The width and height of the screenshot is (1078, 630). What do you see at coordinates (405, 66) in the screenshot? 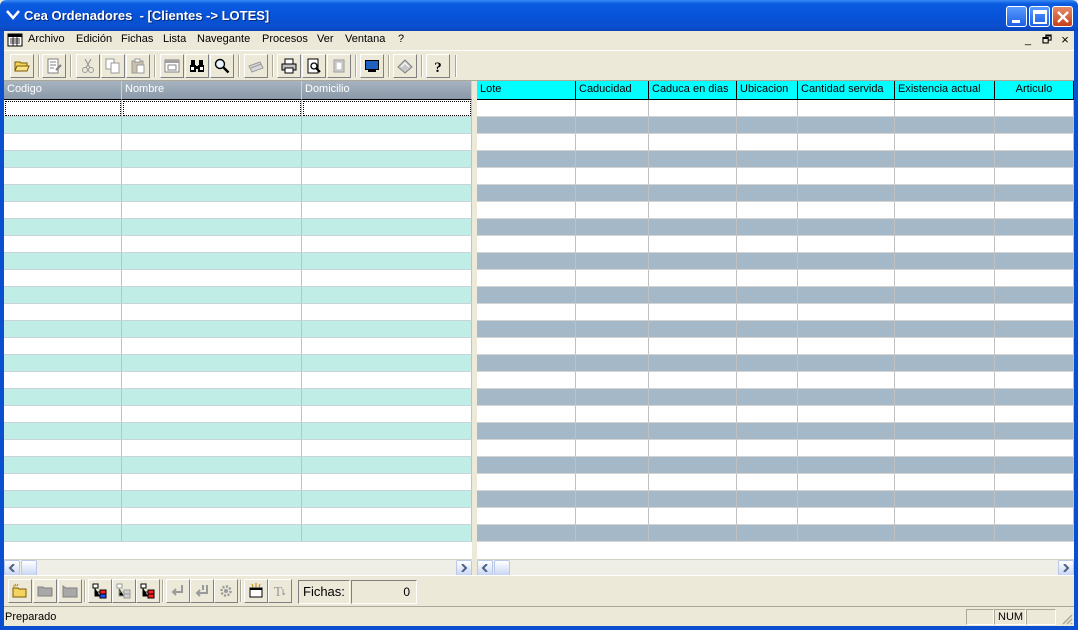
I see `eraser-button` at bounding box center [405, 66].